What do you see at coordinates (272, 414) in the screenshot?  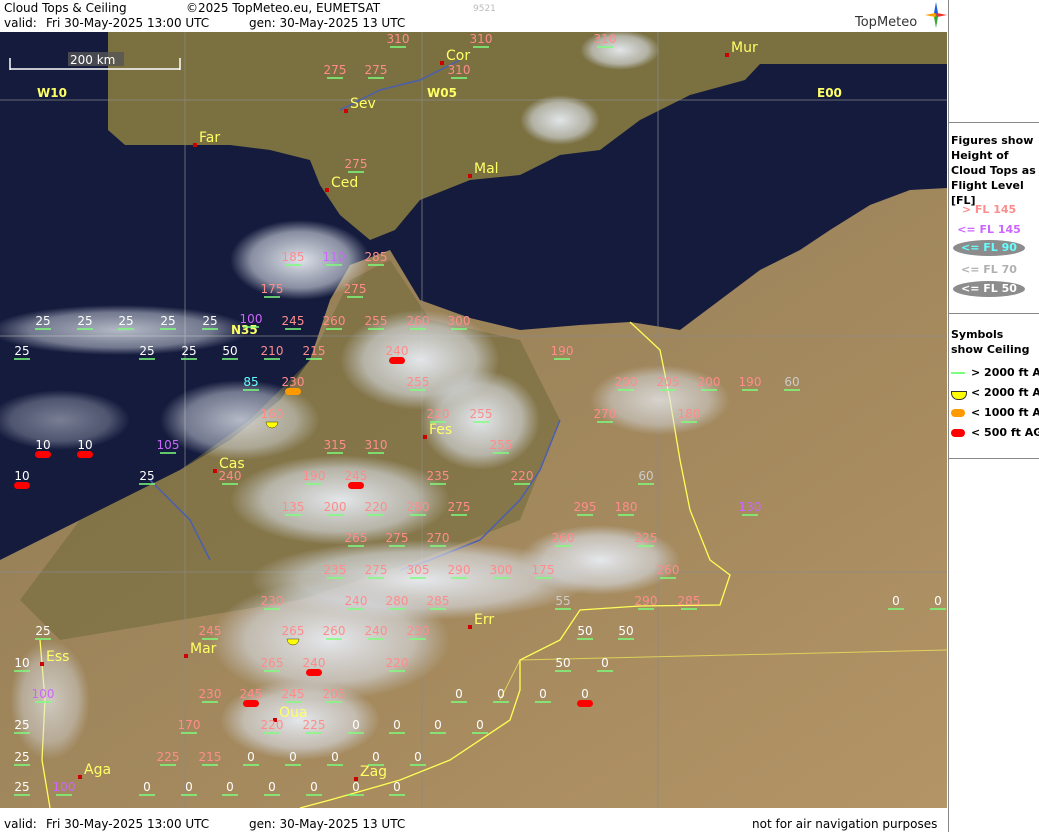 I see `cloud-top-value: 160` at bounding box center [272, 414].